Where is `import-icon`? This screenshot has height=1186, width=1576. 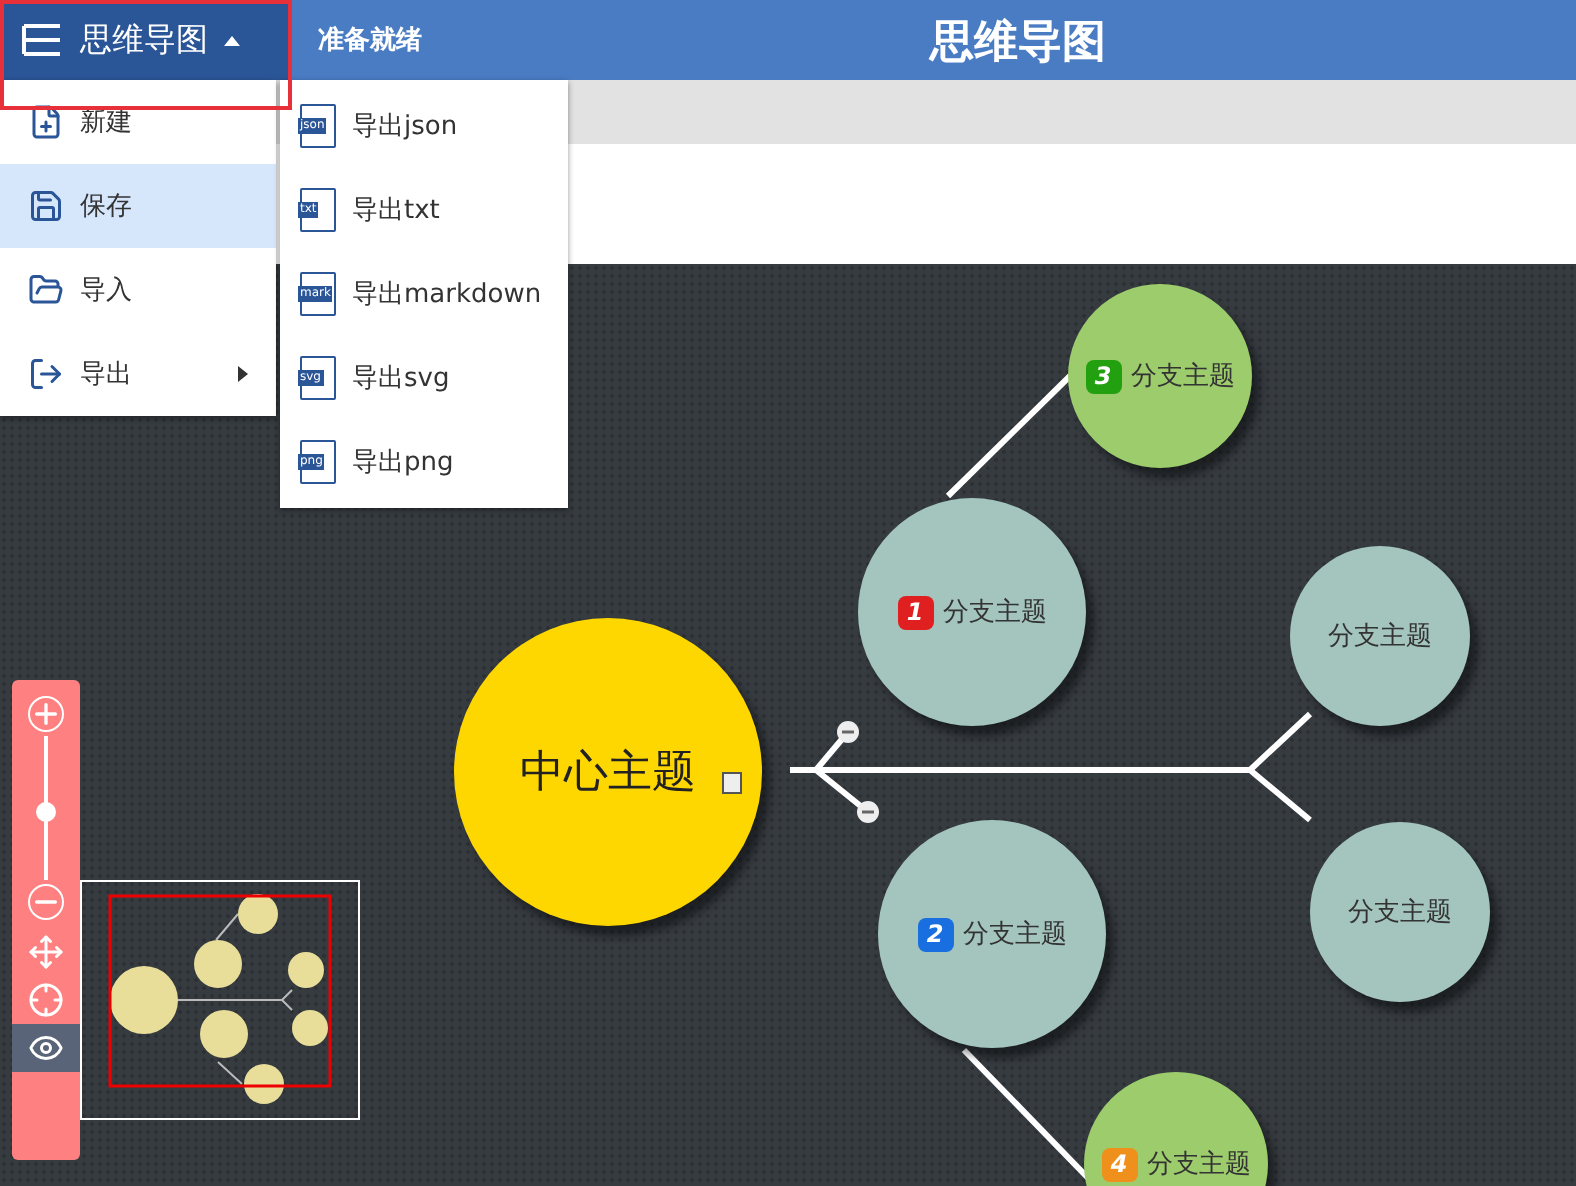
import-icon is located at coordinates (46, 290).